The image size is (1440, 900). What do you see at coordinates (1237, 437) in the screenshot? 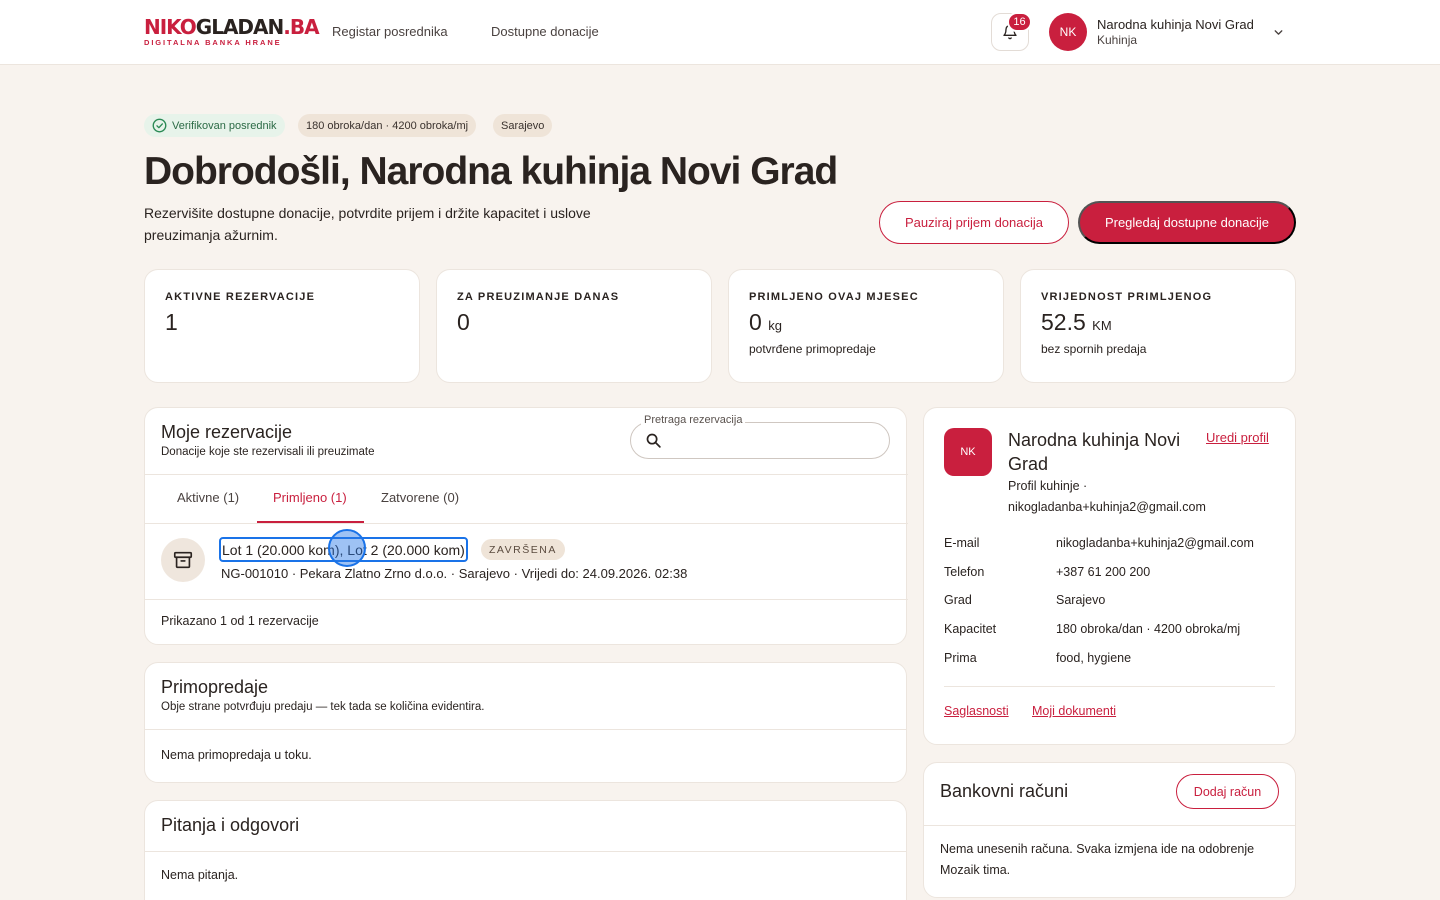
I see `edit-profile-link: Uredi profil` at bounding box center [1237, 437].